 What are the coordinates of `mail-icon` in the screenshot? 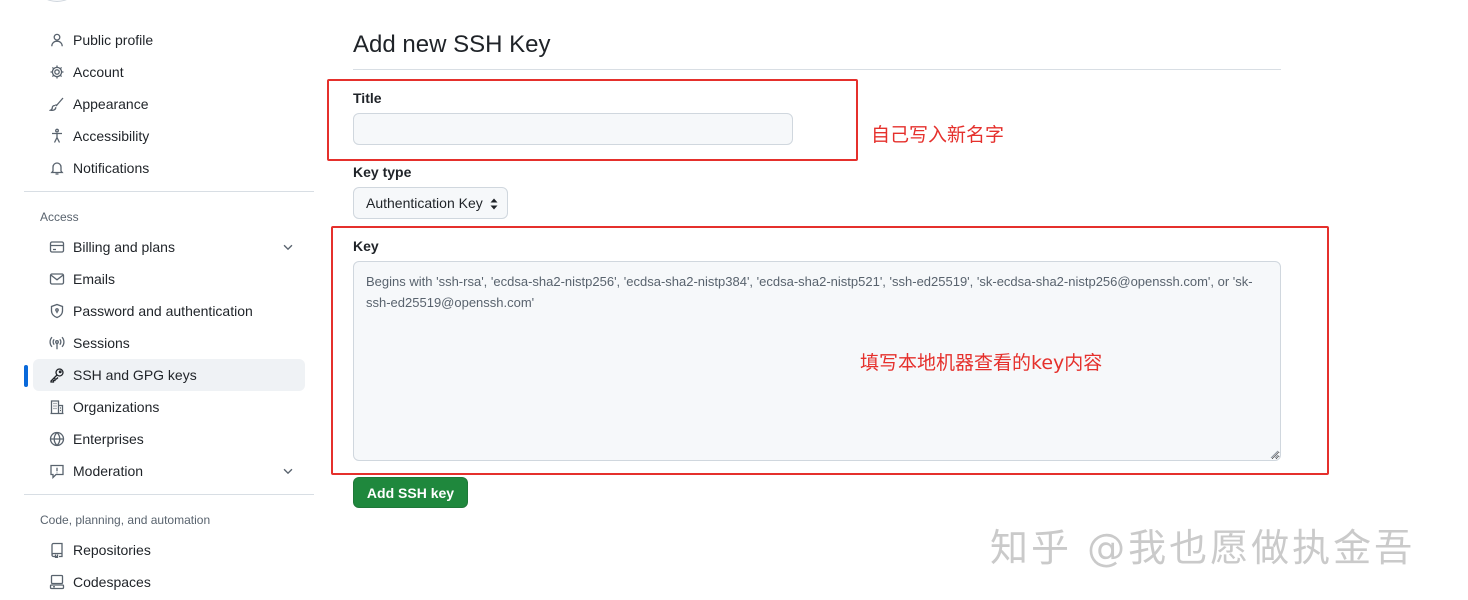 It's located at (57, 279).